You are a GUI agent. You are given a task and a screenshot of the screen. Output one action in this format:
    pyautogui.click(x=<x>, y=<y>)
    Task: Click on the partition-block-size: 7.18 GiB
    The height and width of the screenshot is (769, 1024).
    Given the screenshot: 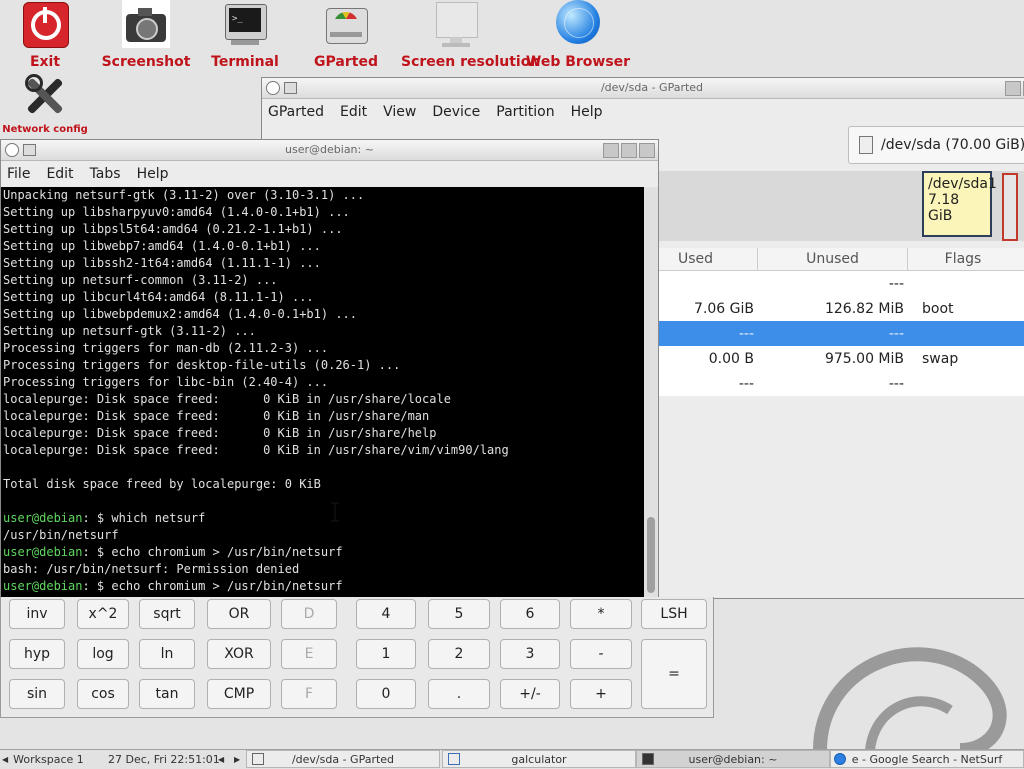 What is the action you would take?
    pyautogui.click(x=944, y=208)
    